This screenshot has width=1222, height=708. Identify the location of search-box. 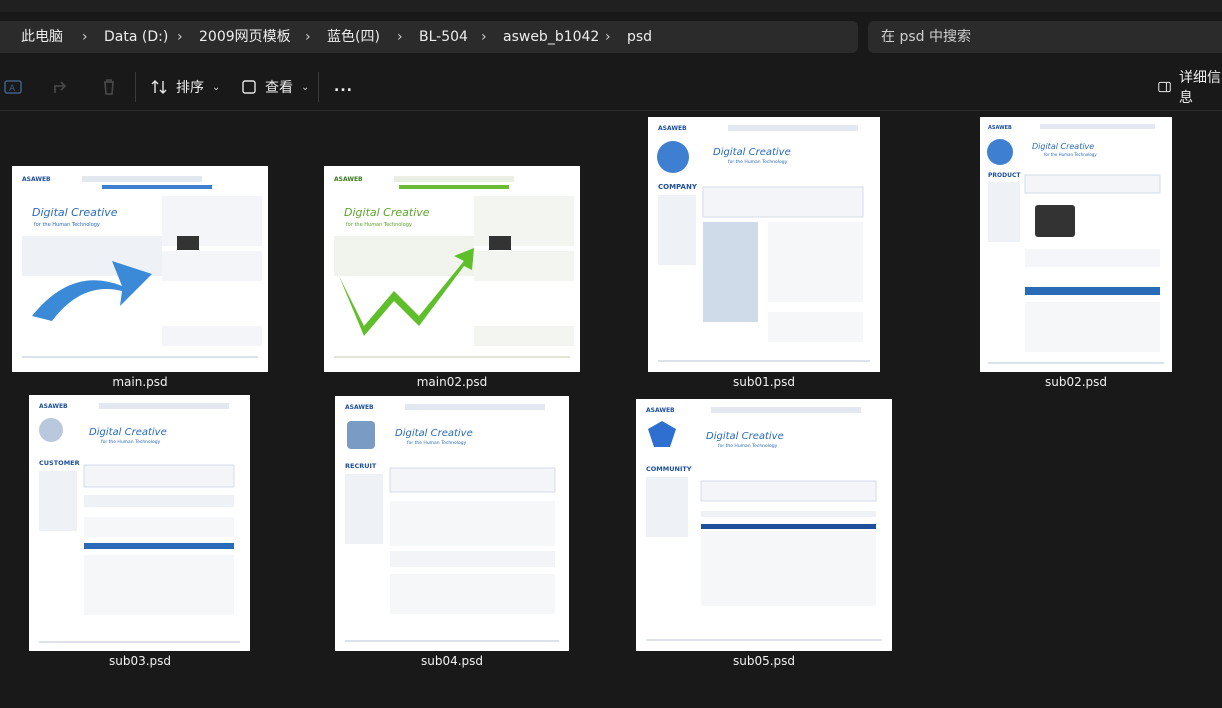
(1045, 37).